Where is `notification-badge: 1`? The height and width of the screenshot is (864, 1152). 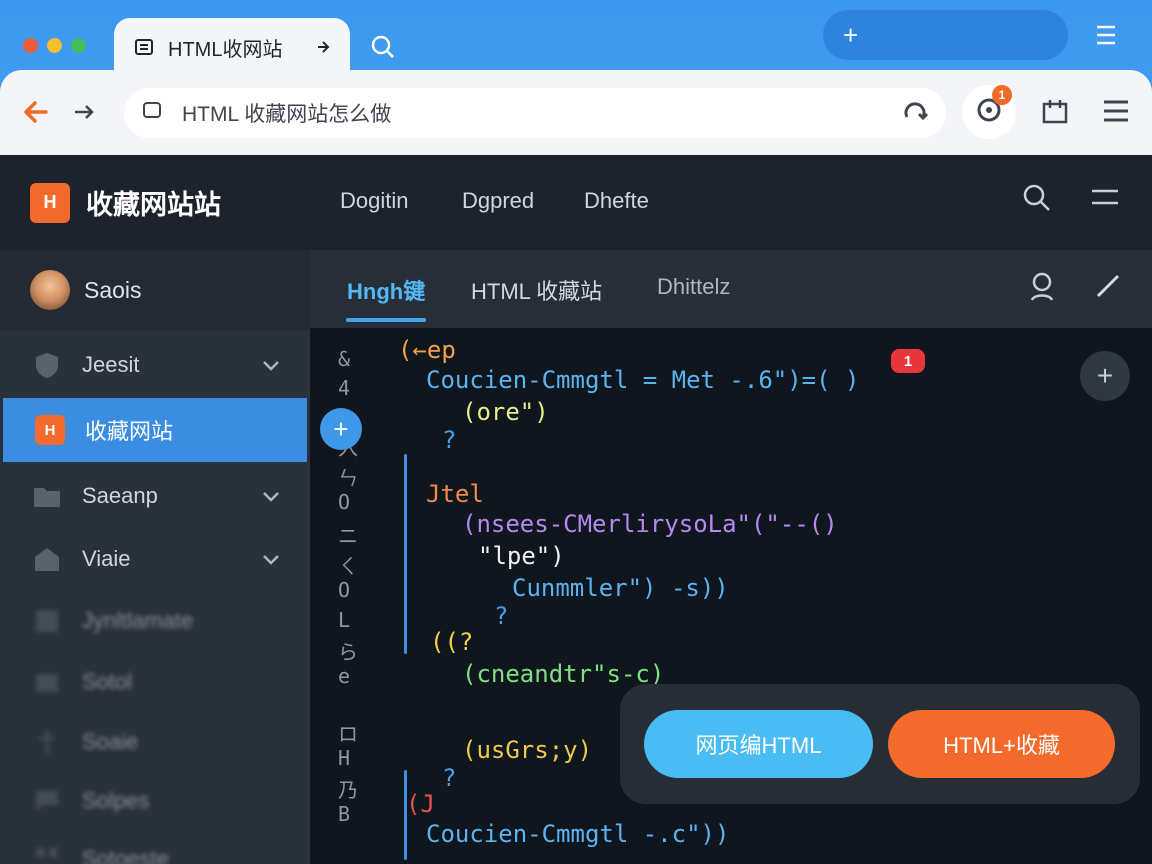 notification-badge: 1 is located at coordinates (1002, 95).